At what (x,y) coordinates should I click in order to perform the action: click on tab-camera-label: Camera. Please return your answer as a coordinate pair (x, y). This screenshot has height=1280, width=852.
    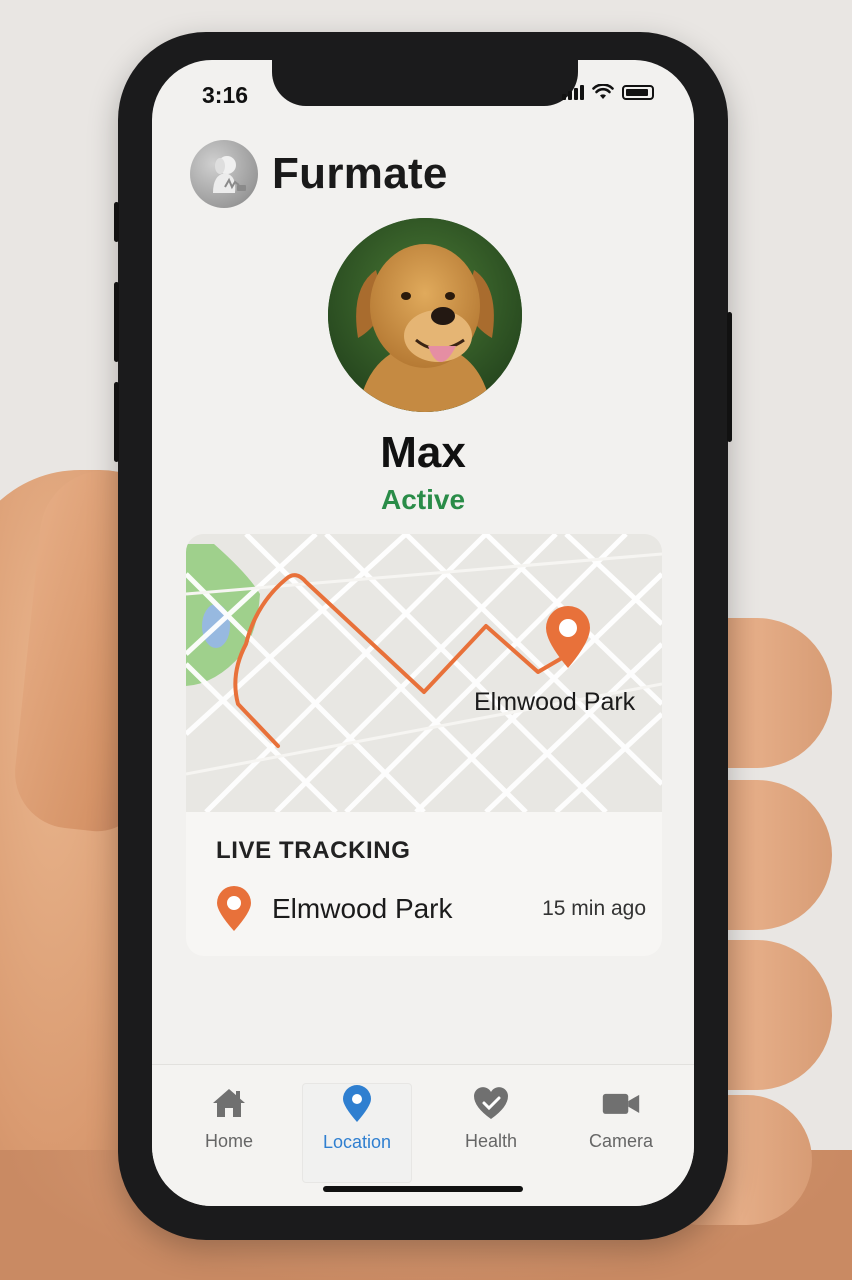
    Looking at the image, I should click on (621, 1141).